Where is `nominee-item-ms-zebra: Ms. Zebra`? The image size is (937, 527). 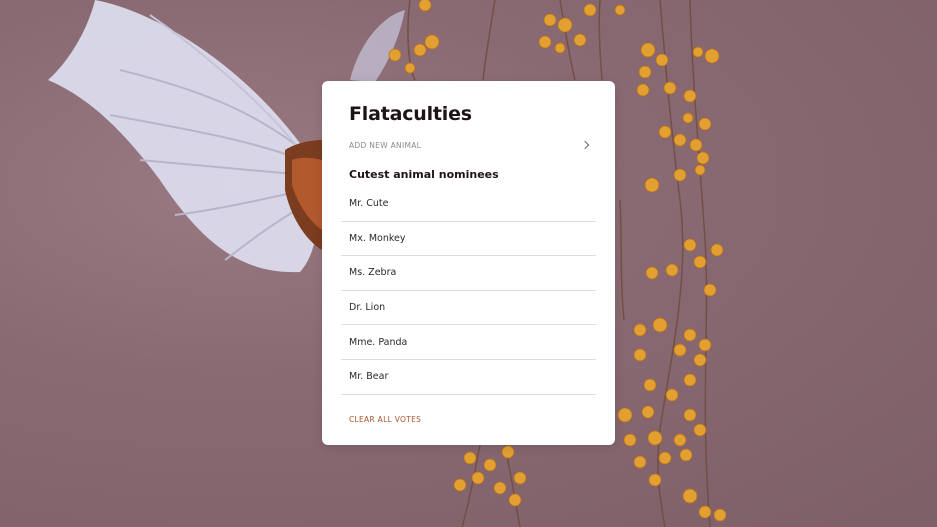
nominee-item-ms-zebra: Ms. Zebra is located at coordinates (468, 273).